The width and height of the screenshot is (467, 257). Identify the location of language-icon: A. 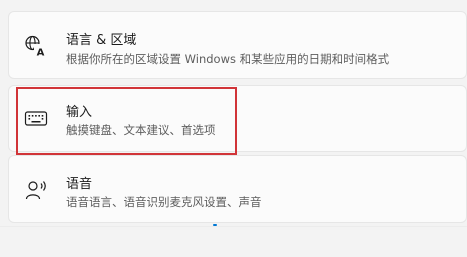
(36, 46).